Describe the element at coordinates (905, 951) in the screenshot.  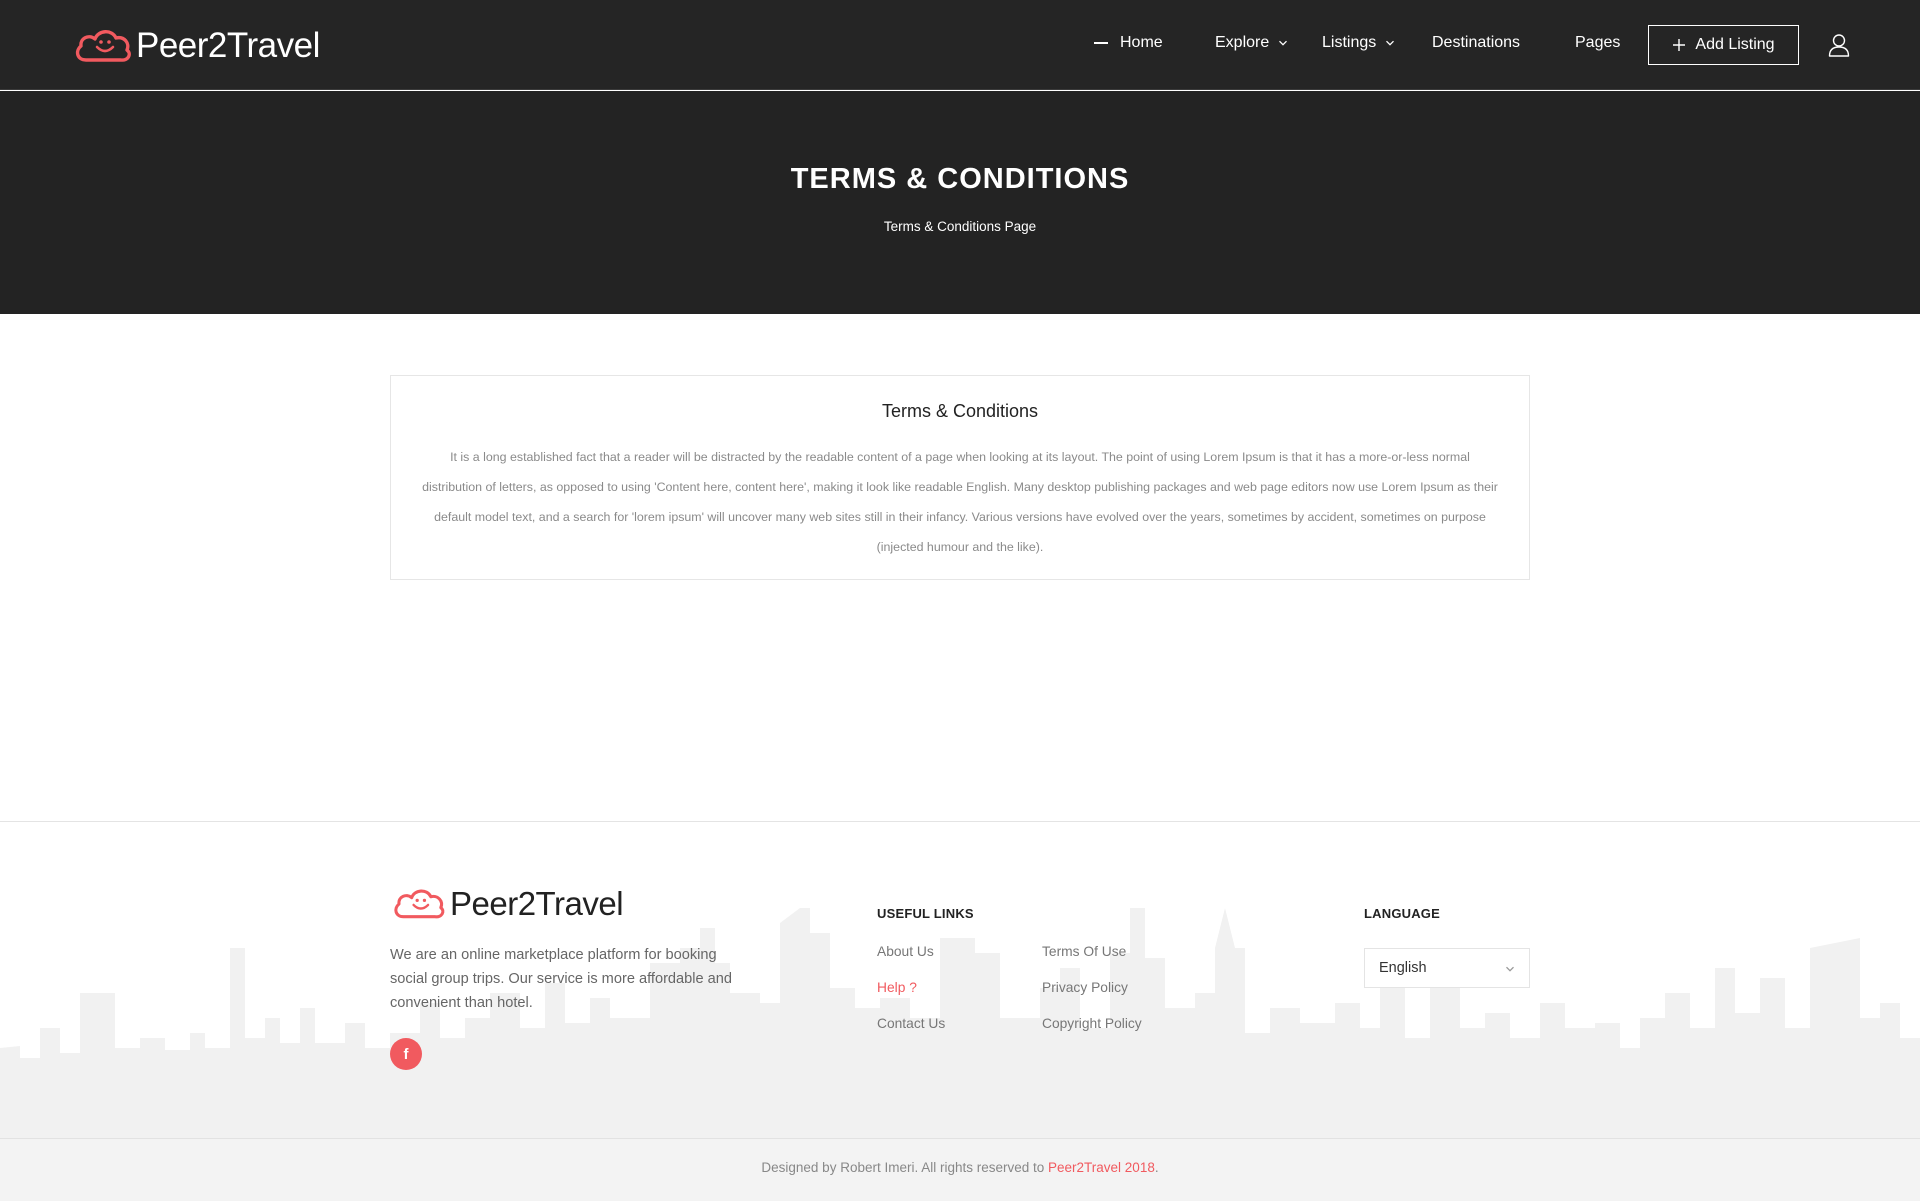
I see `link-about-us: About Us` at that location.